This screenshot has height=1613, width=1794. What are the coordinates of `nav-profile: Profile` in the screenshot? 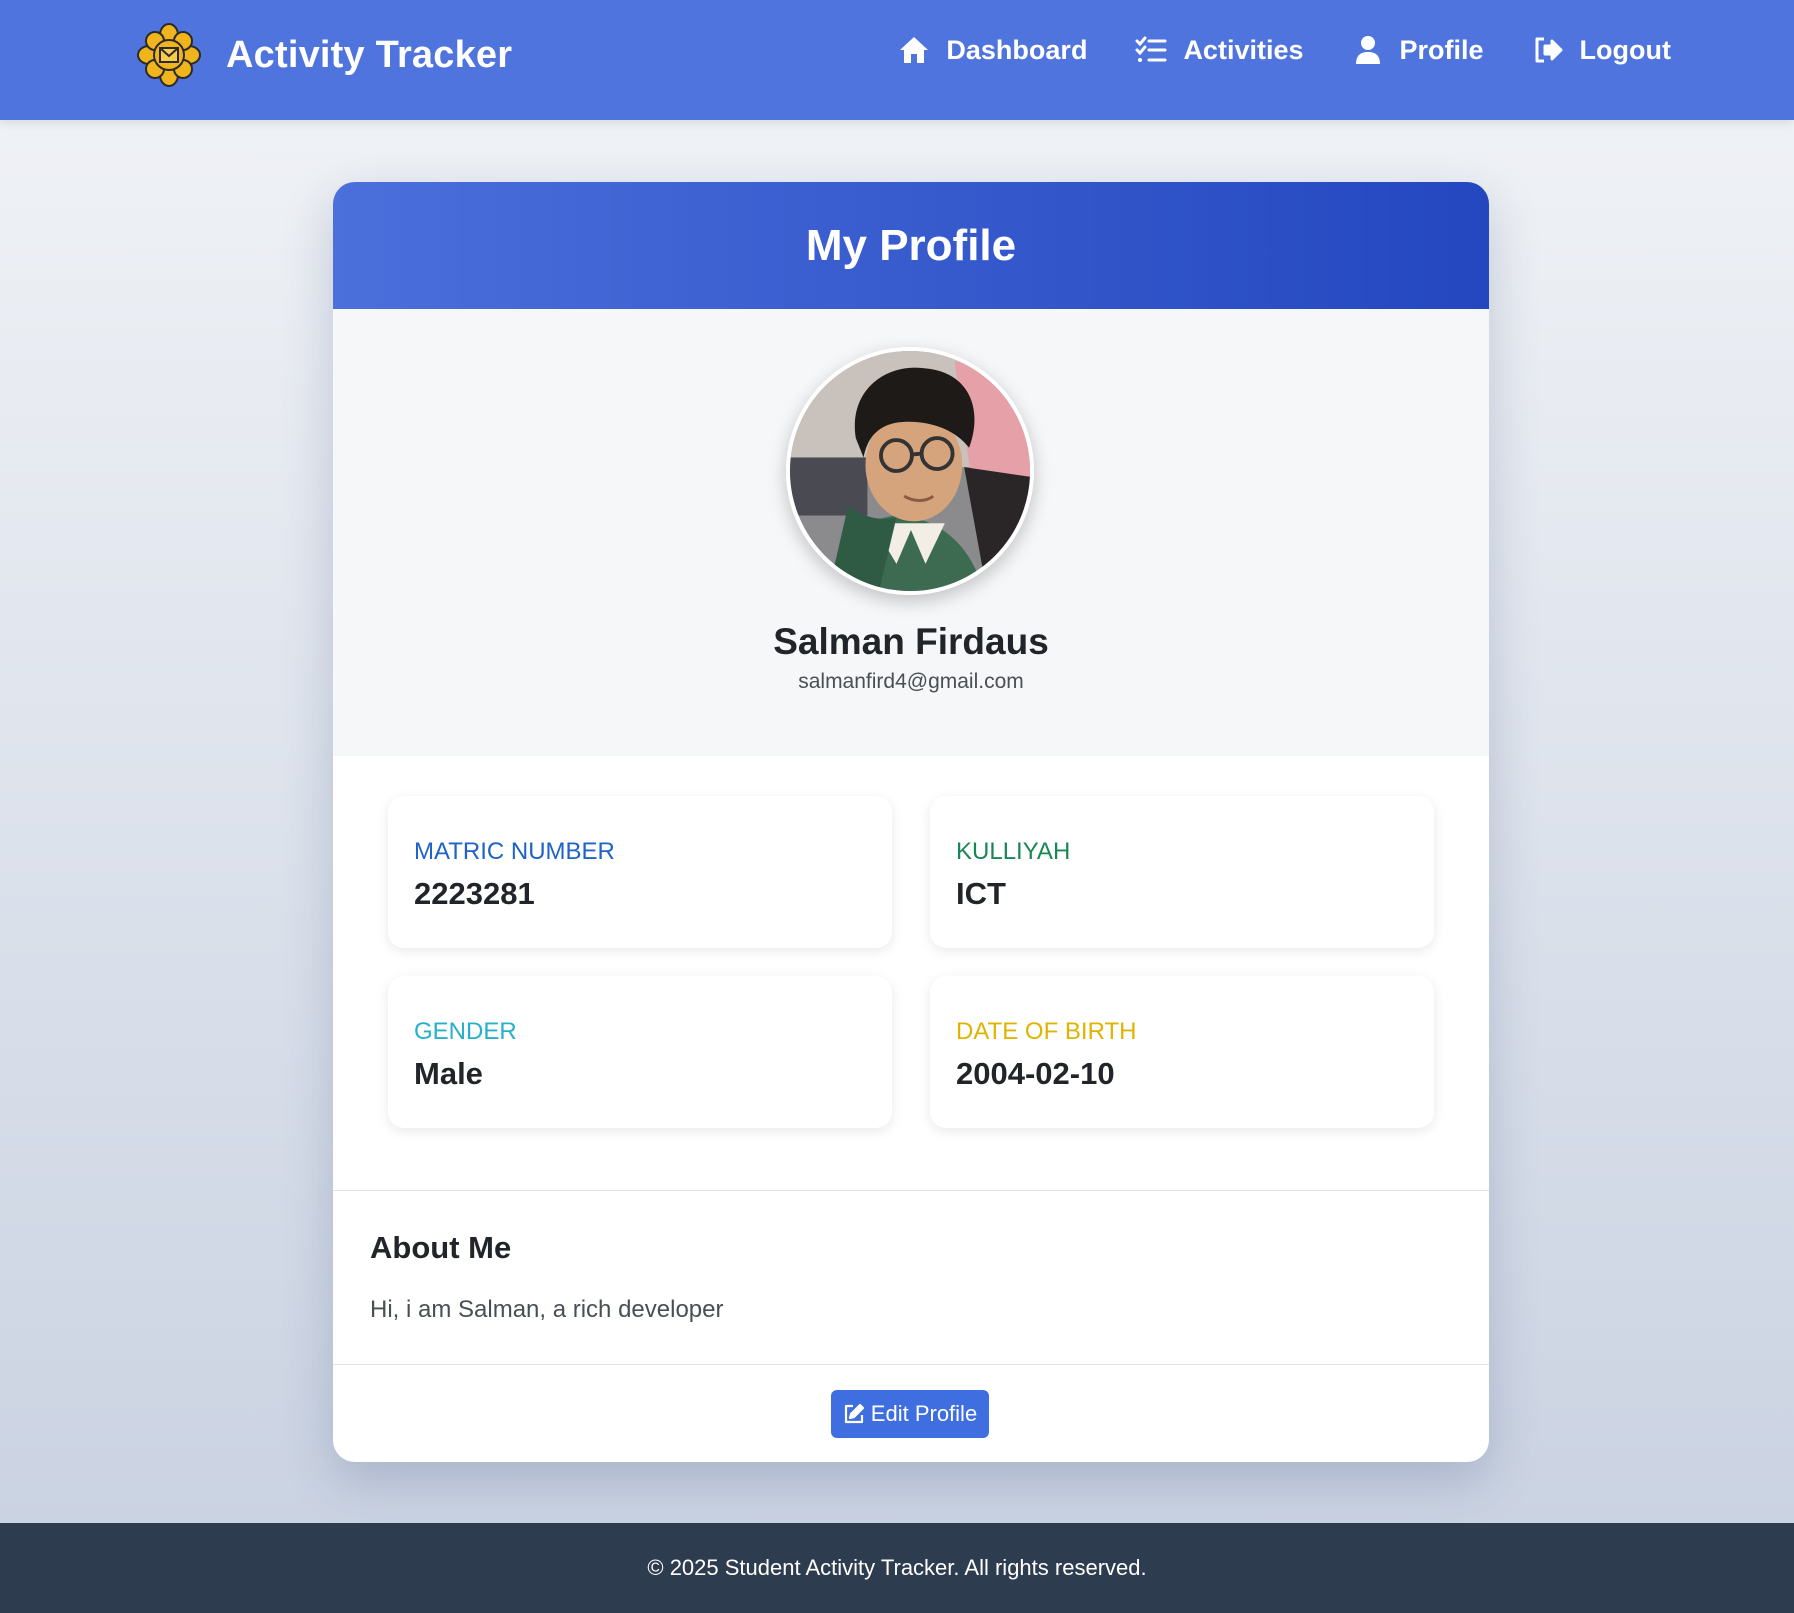 It's located at (1418, 50).